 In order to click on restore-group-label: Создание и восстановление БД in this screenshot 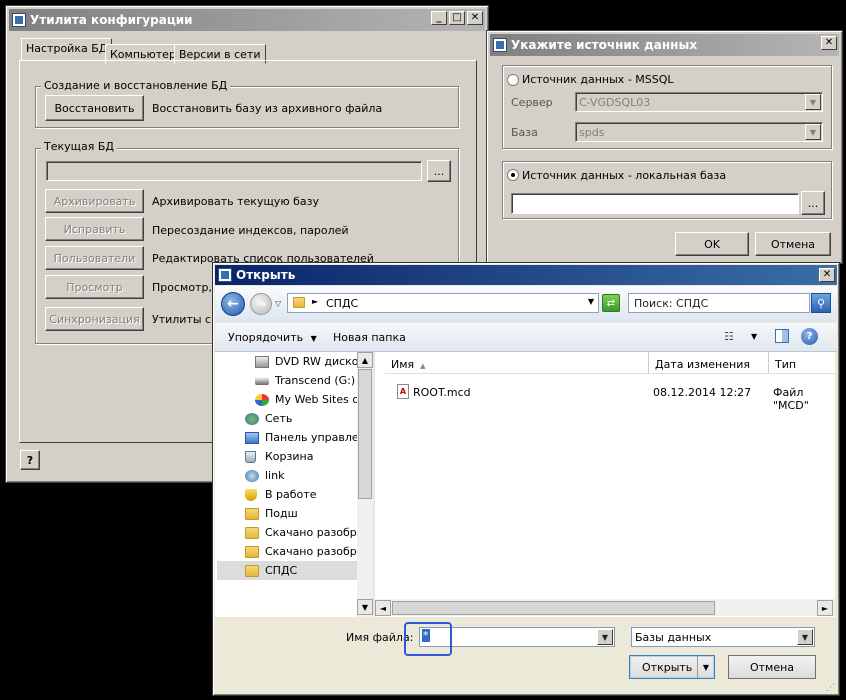, I will do `click(136, 85)`.